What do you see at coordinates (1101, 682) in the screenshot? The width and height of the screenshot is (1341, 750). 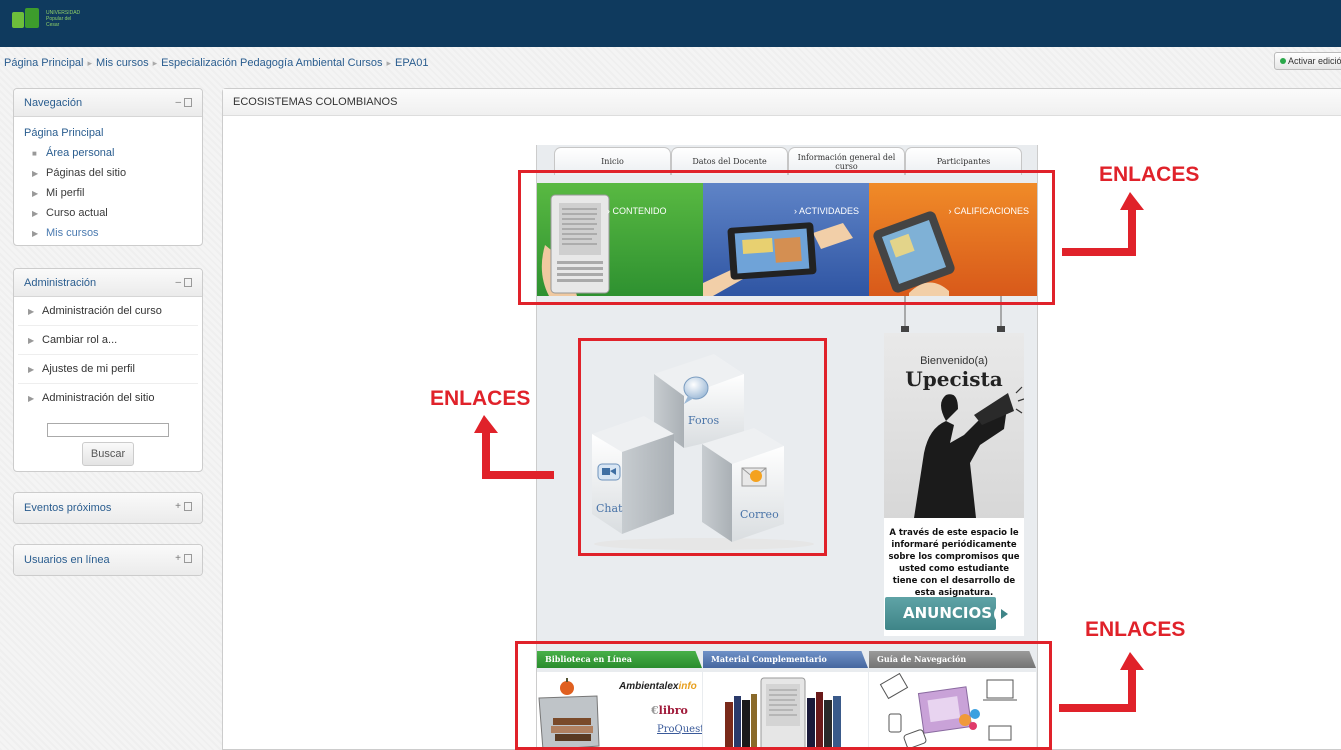 I see `annotation-arrow-bottom-icon` at bounding box center [1101, 682].